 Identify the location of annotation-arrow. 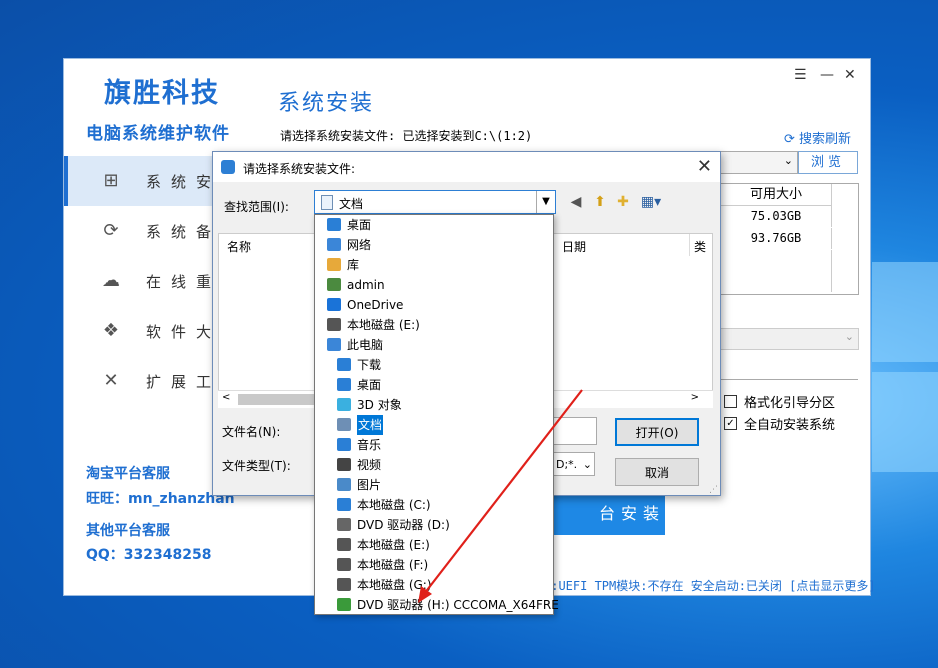
(500, 496).